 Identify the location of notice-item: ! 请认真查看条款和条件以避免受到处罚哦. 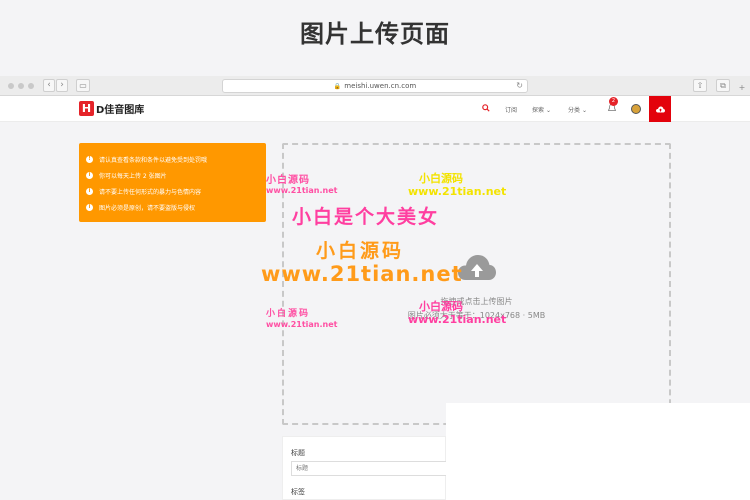
(172, 159).